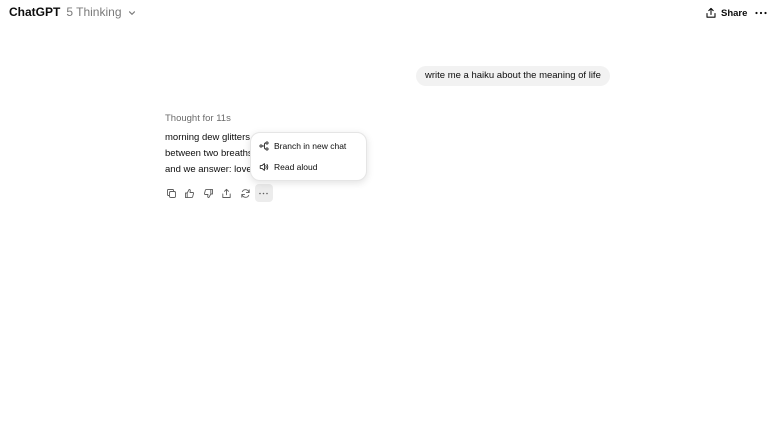 This screenshot has width=768, height=431. Describe the element at coordinates (734, 13) in the screenshot. I see `share-label: Share` at that location.